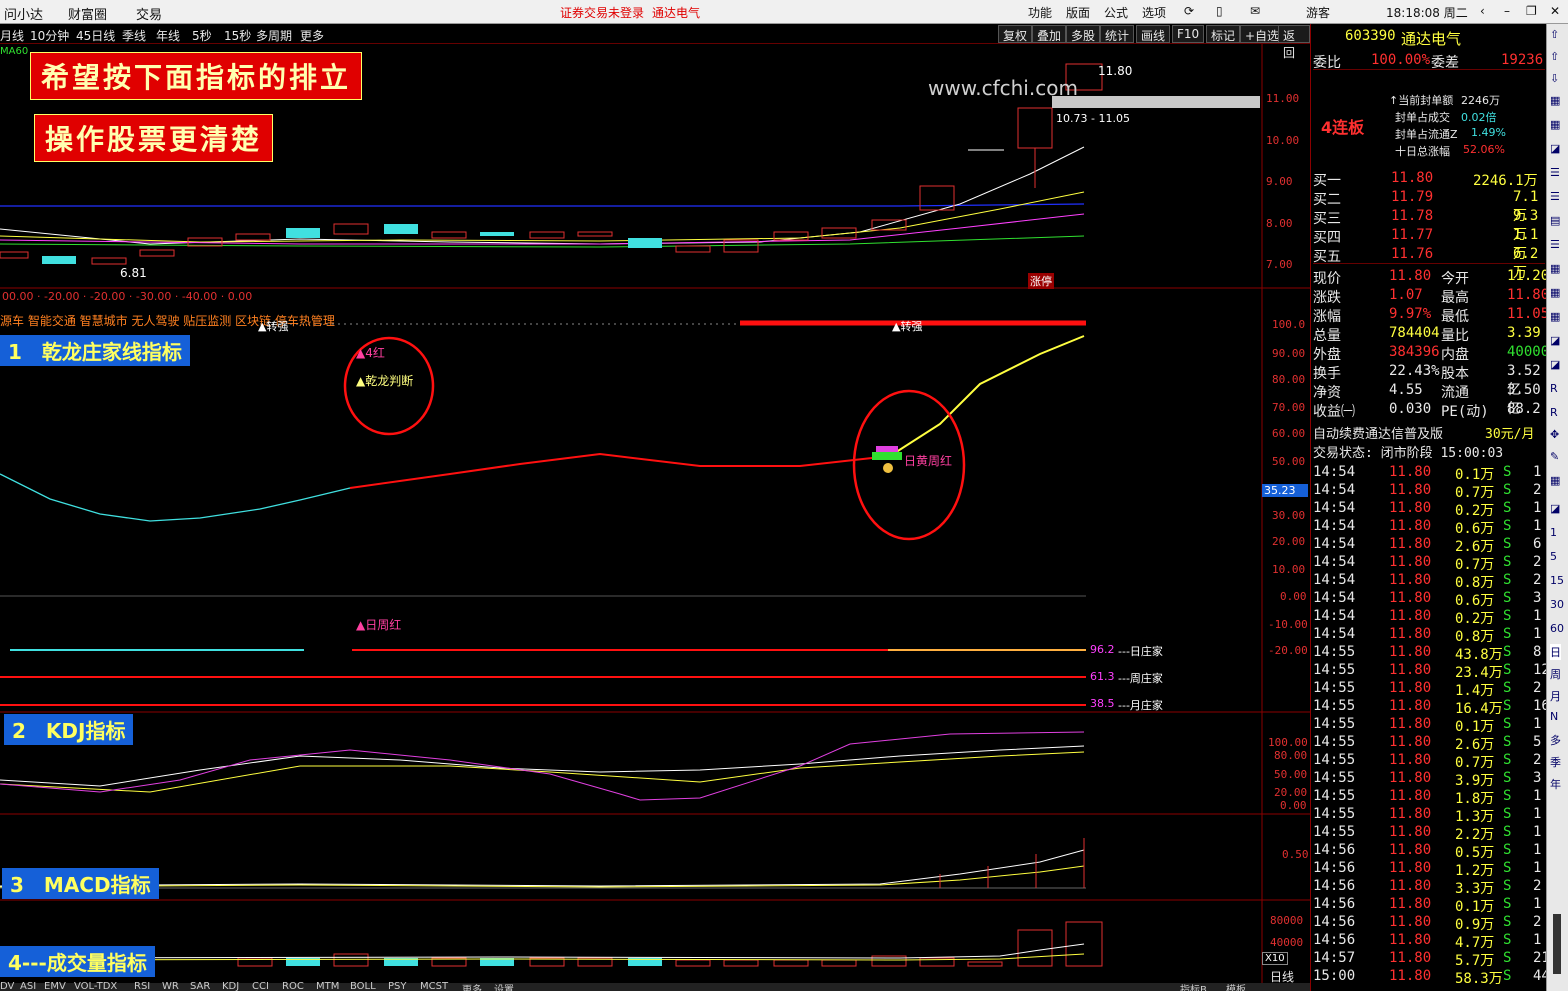  What do you see at coordinates (1275, 958) in the screenshot?
I see `x10-toggle: X10` at bounding box center [1275, 958].